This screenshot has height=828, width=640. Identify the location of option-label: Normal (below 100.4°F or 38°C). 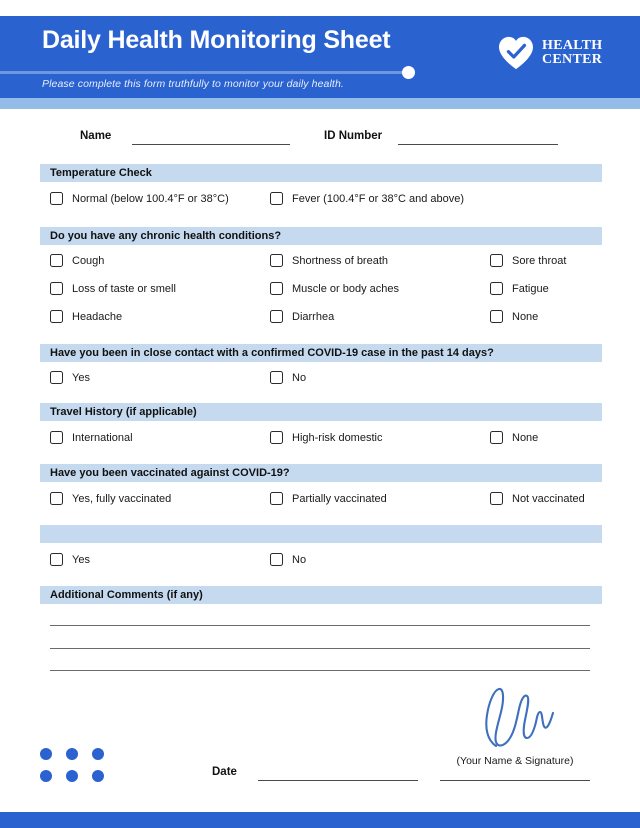
(150, 198).